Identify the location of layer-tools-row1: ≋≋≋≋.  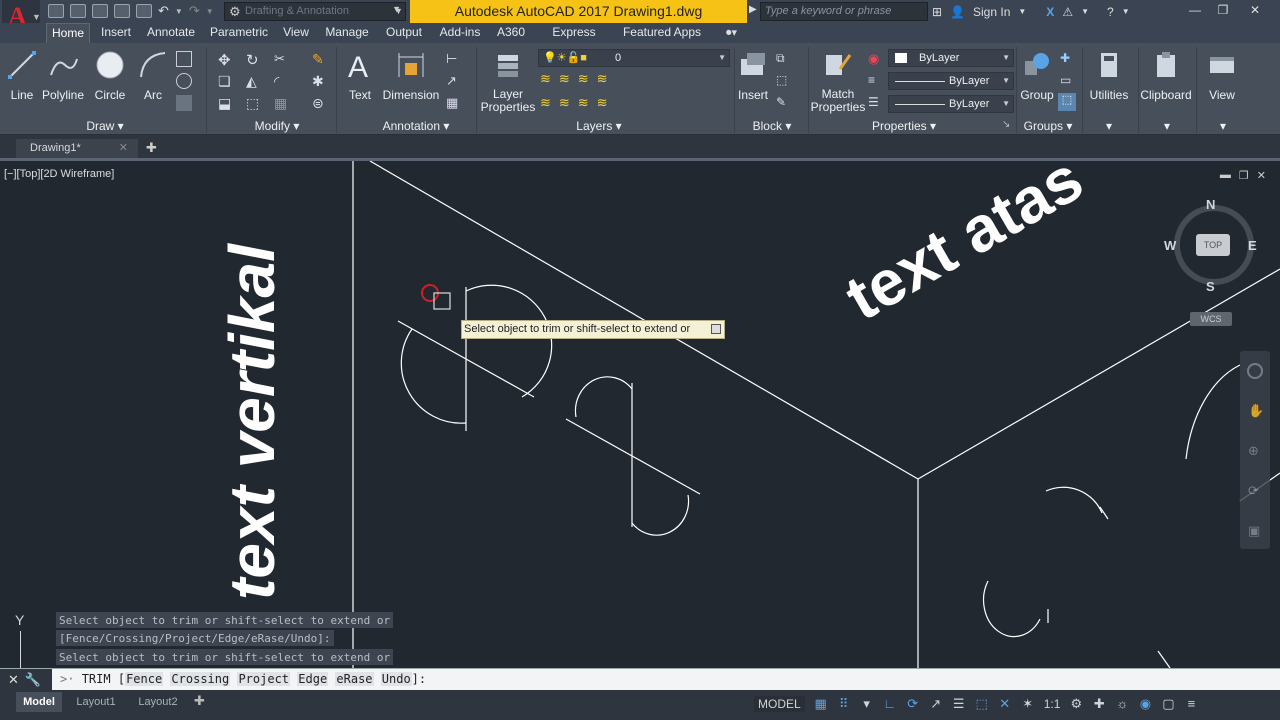
(578, 79).